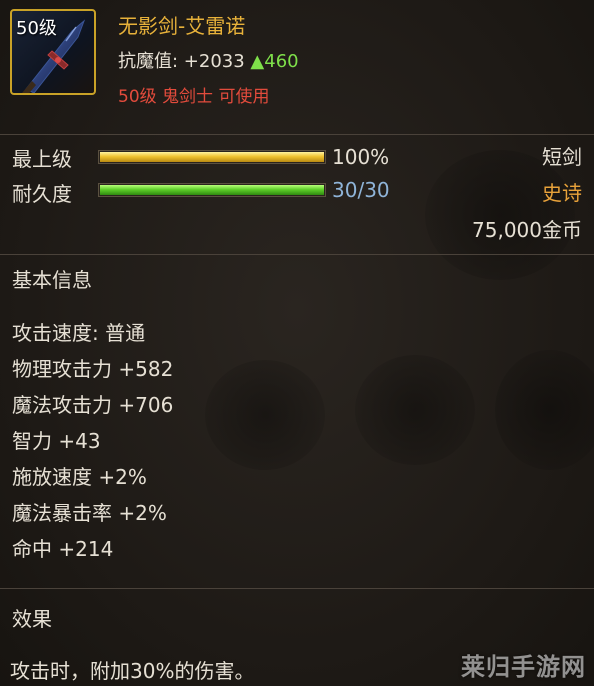 This screenshot has height=686, width=594. I want to click on grade-value: 100%, so click(361, 157).